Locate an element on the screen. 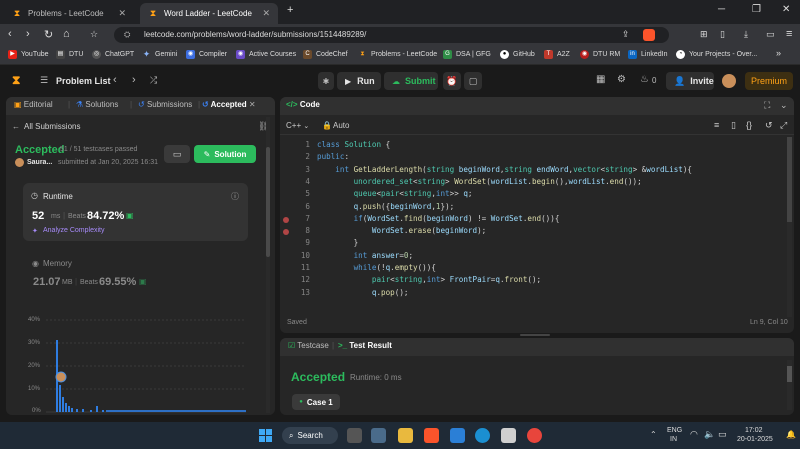 This screenshot has width=800, height=449. wallet-icon: ▭ is located at coordinates (770, 34).